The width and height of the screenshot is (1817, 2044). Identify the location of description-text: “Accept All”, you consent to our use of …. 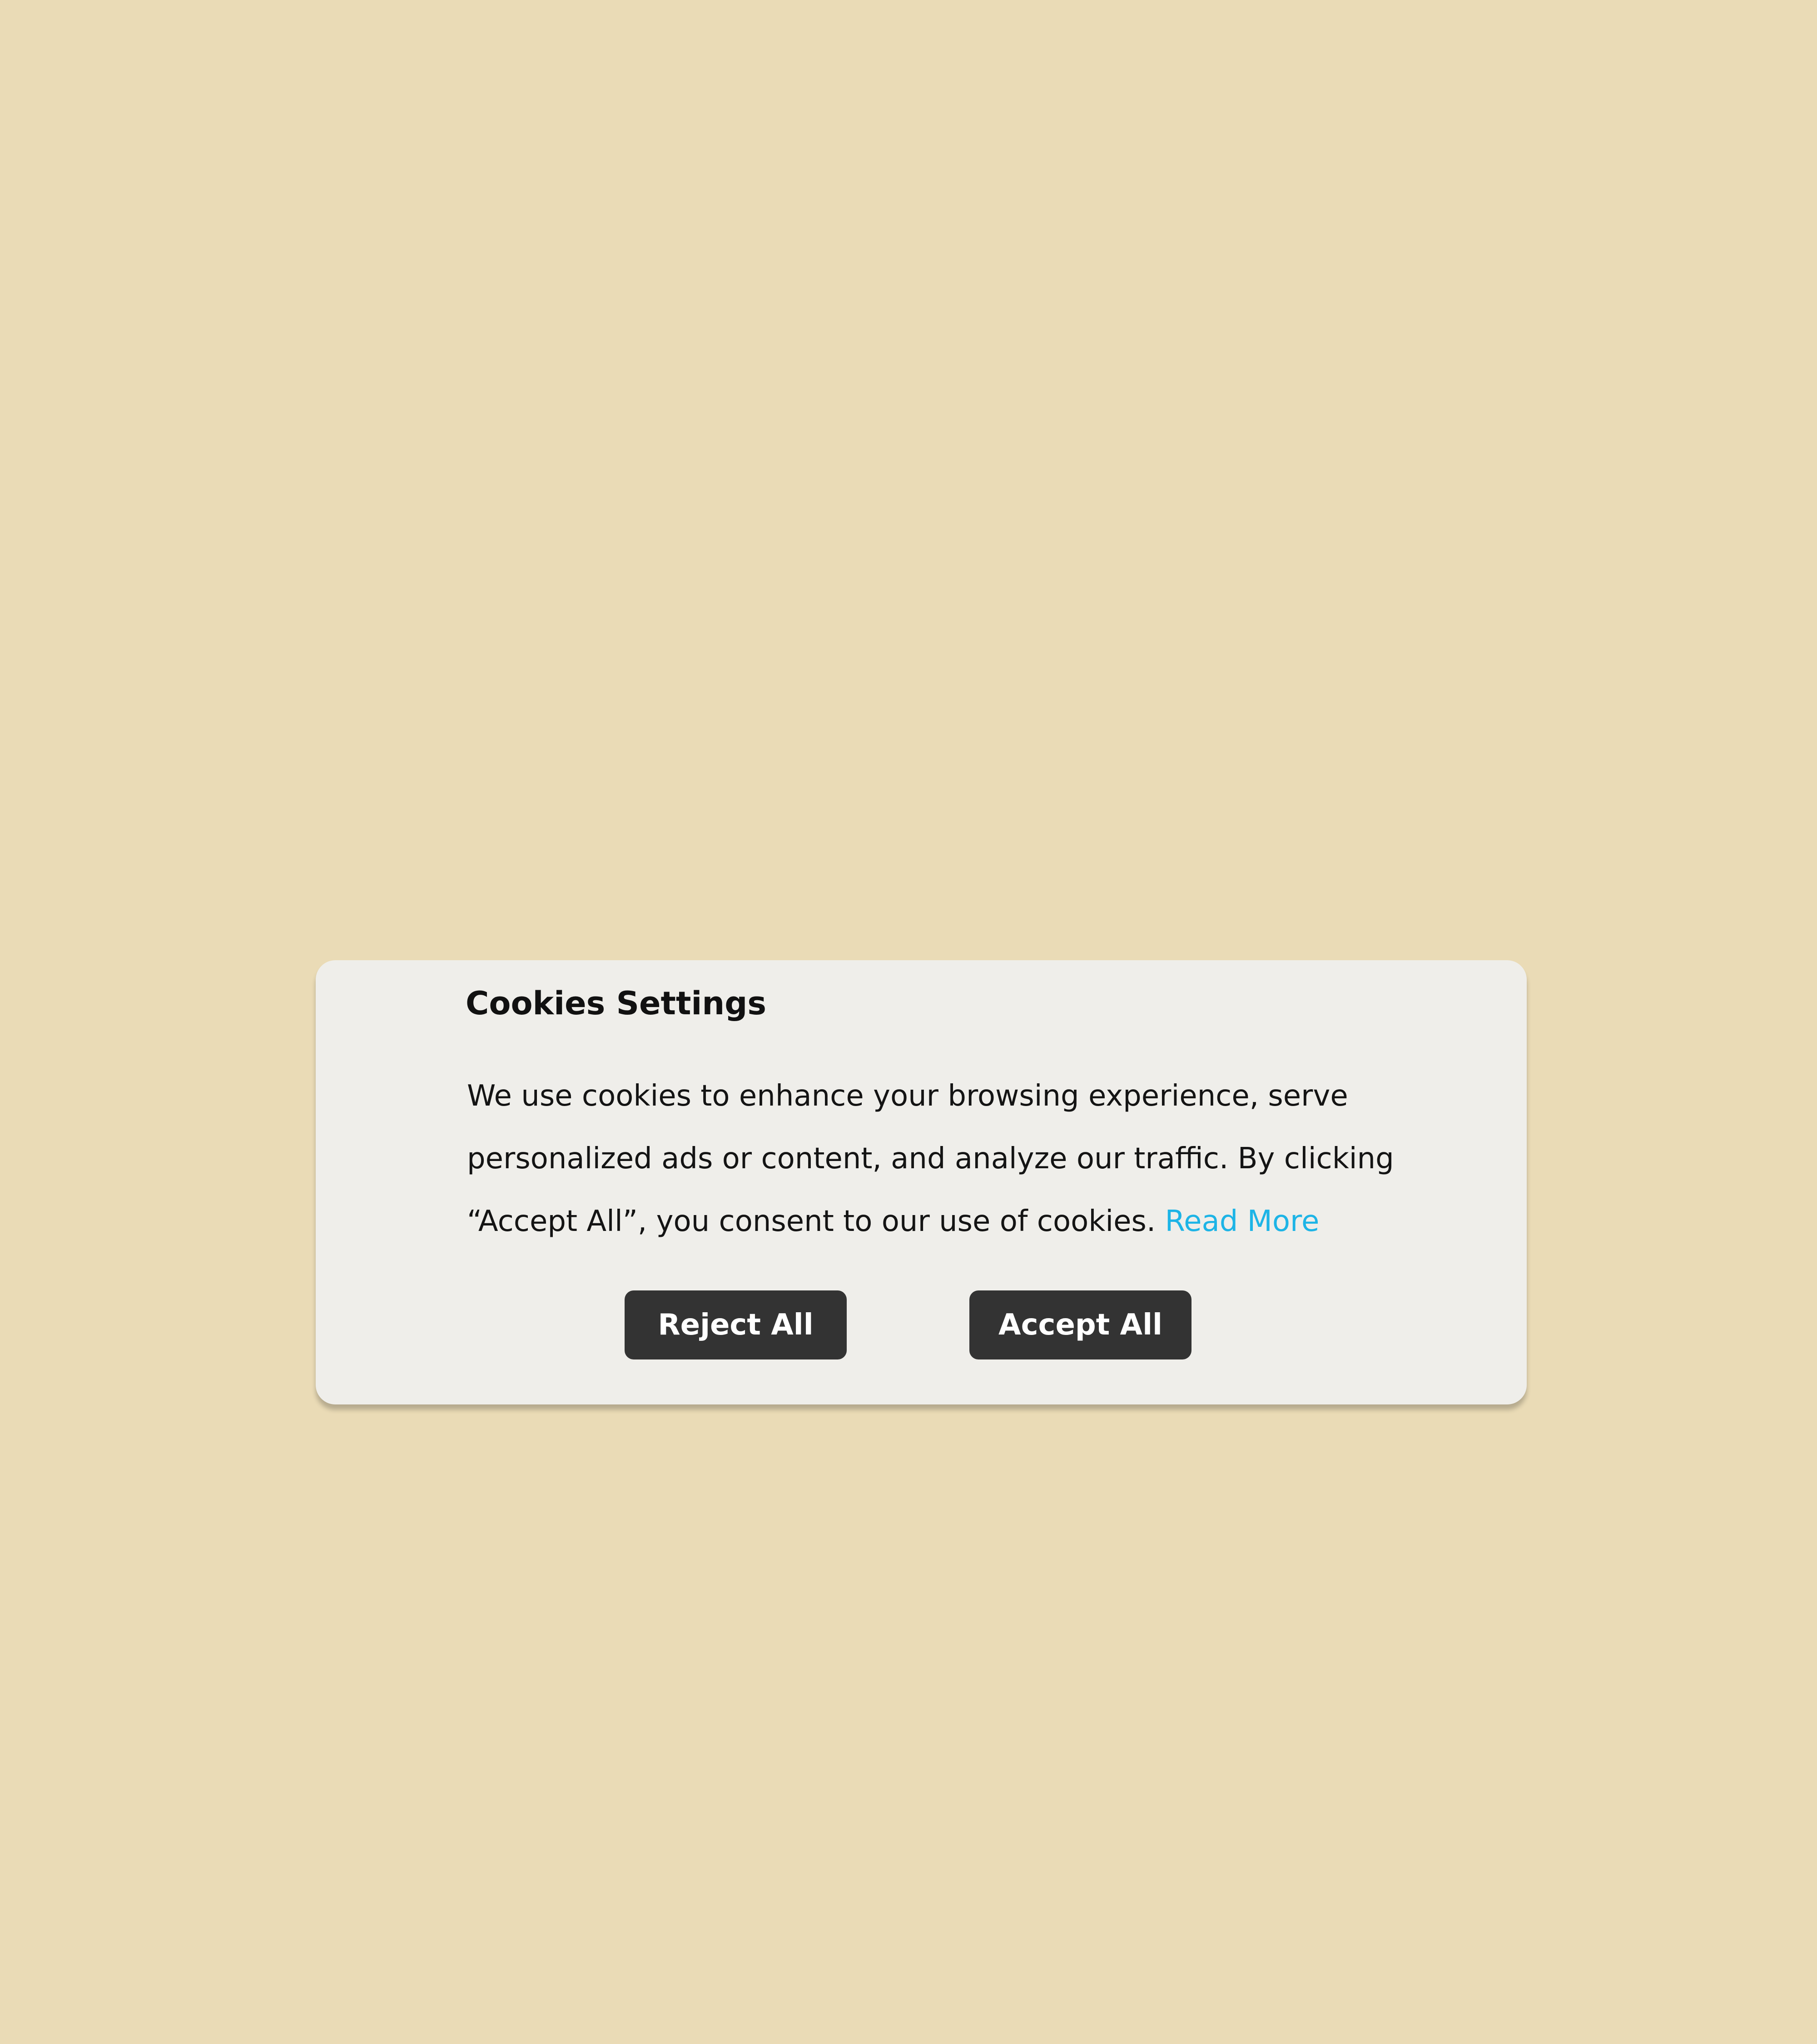
(816, 1222).